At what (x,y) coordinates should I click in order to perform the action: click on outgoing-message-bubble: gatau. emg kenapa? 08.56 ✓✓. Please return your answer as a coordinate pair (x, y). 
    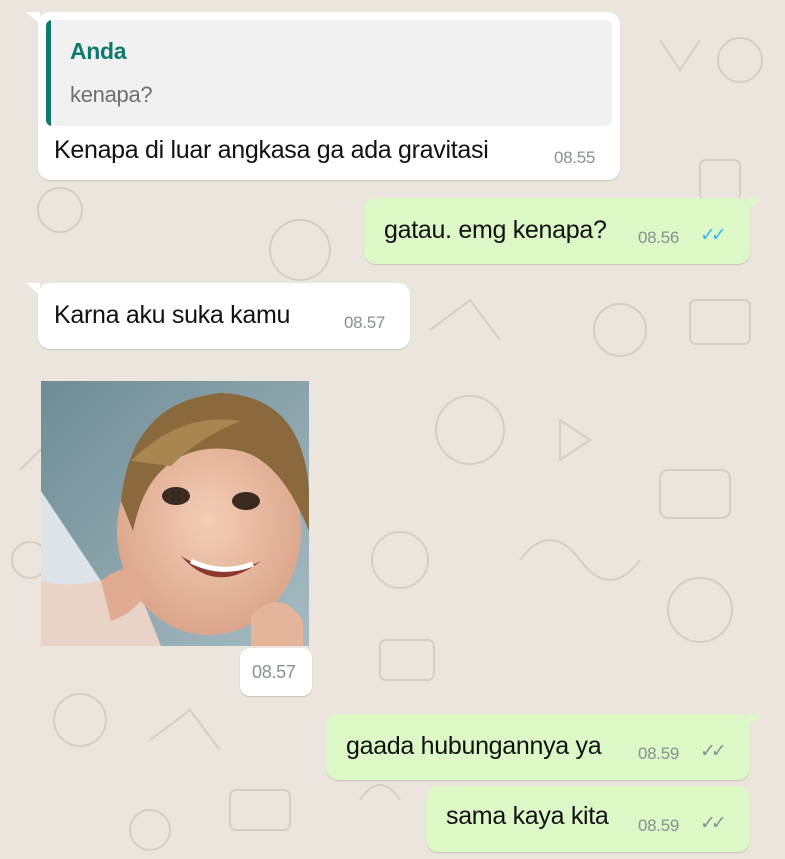
    Looking at the image, I should click on (557, 231).